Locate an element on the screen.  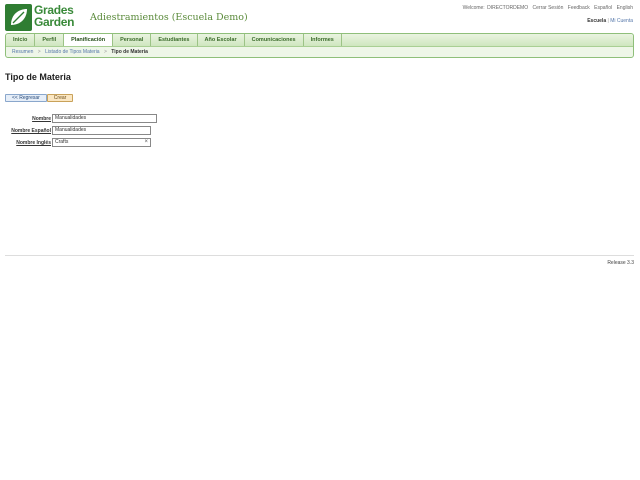
tab-personal: Personal is located at coordinates (132, 40).